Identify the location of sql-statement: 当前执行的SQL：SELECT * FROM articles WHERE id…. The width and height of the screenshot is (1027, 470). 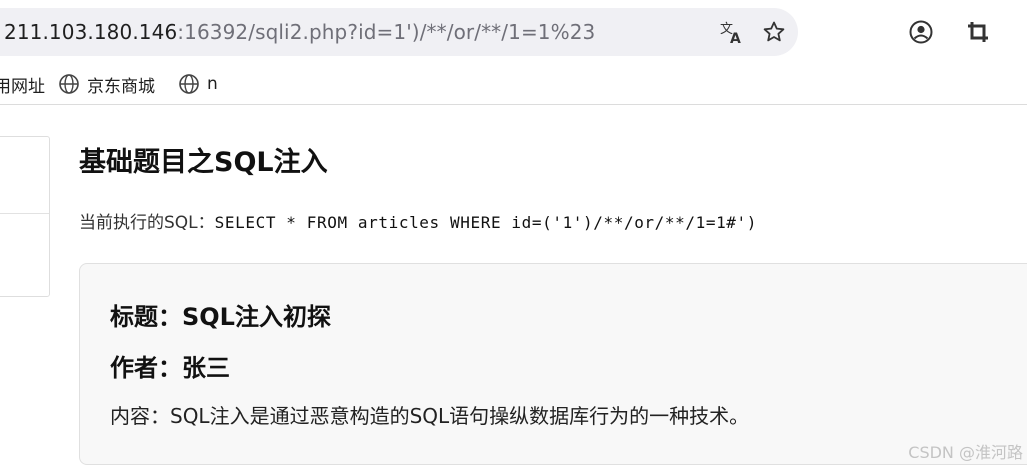
(418, 220).